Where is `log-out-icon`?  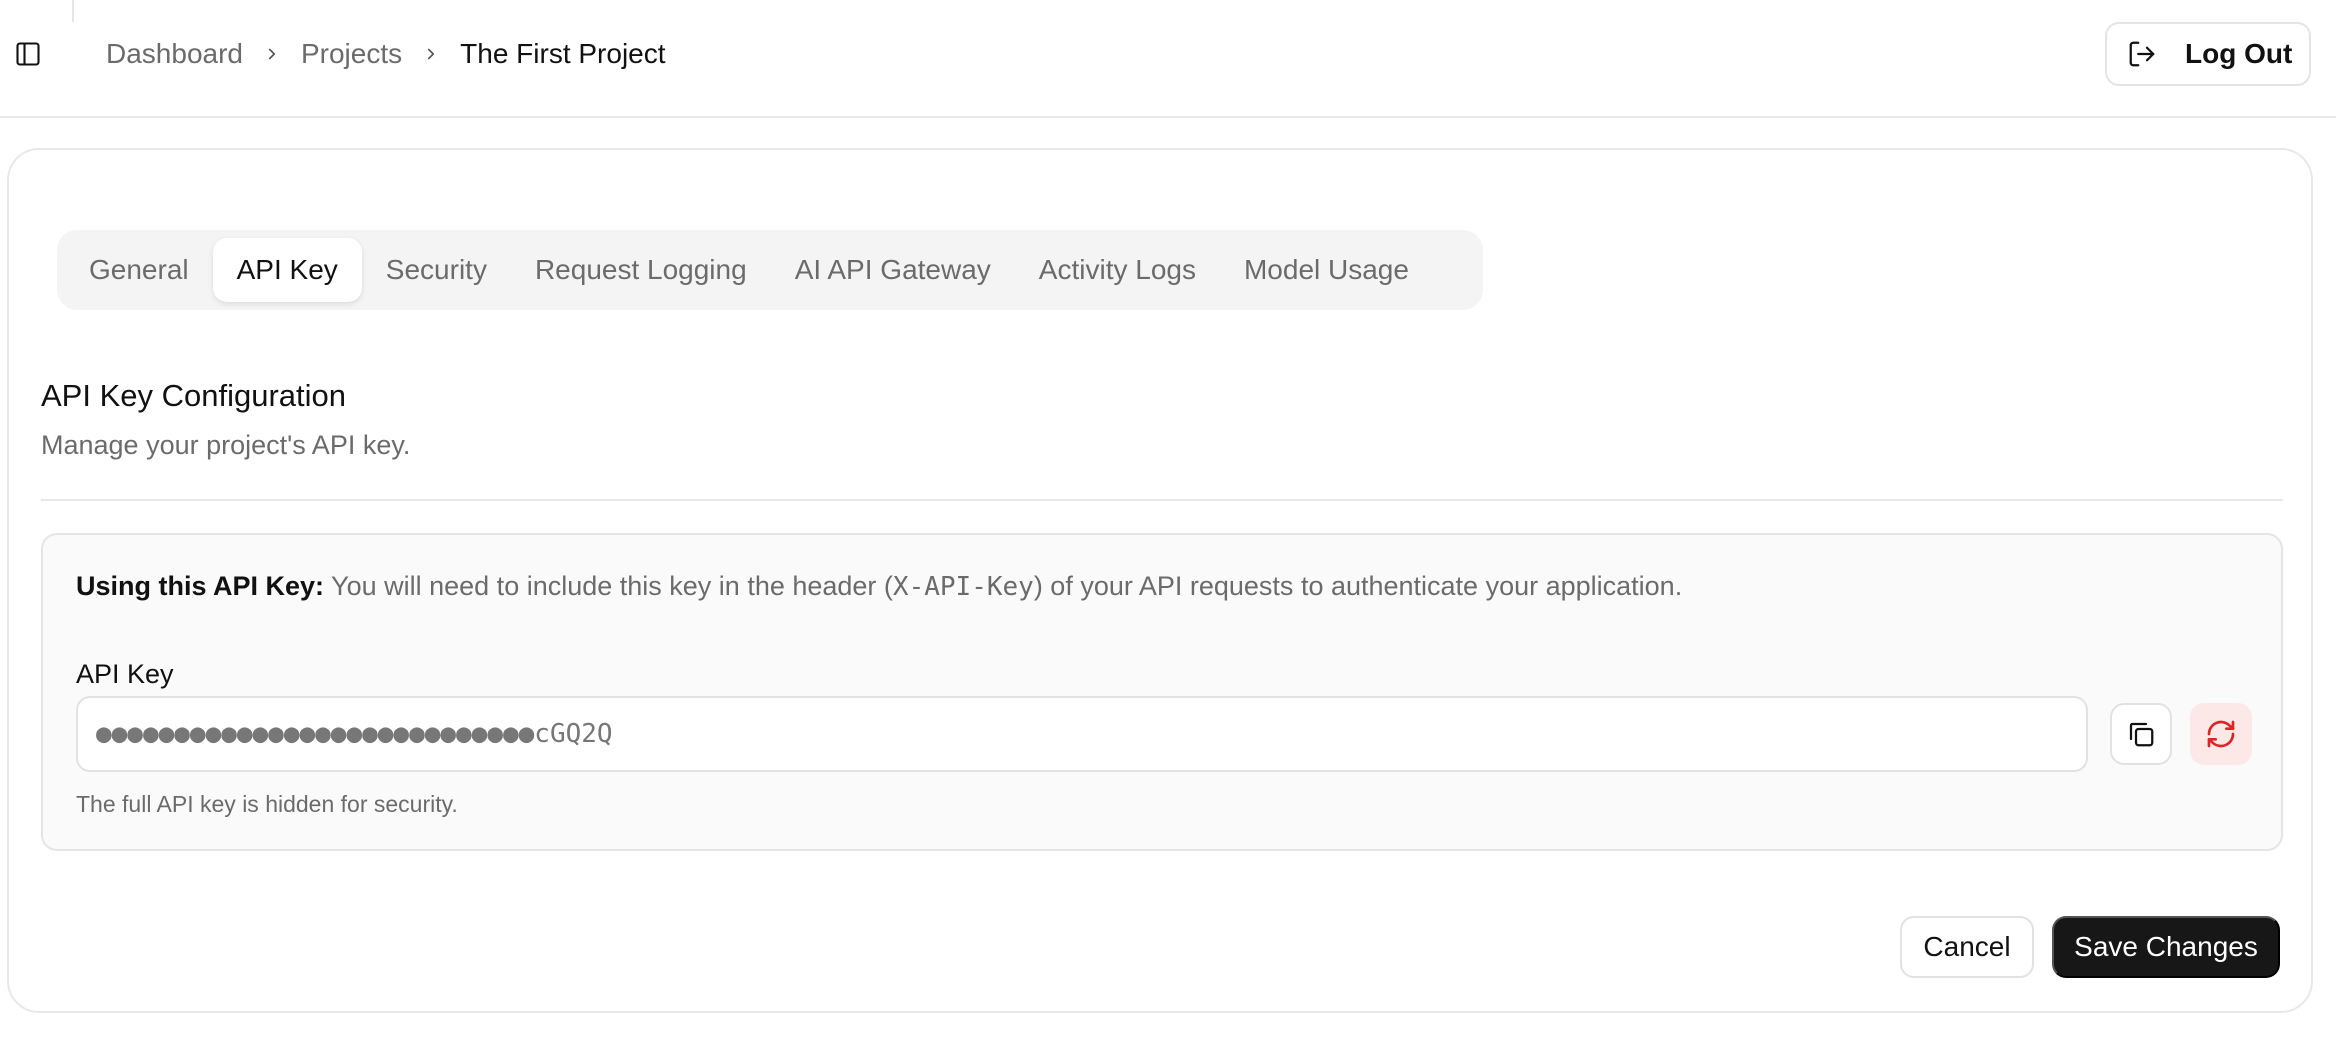 log-out-icon is located at coordinates (2142, 54).